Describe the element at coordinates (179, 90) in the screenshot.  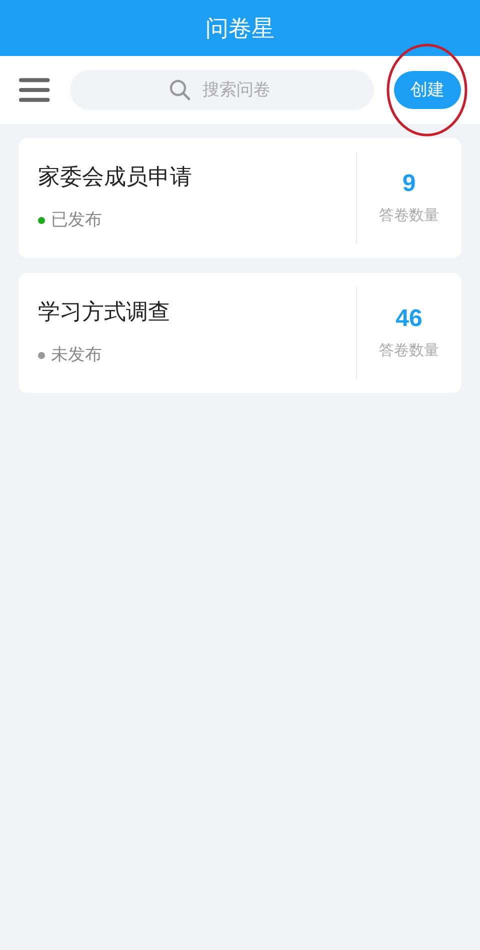
I see `search-icon` at that location.